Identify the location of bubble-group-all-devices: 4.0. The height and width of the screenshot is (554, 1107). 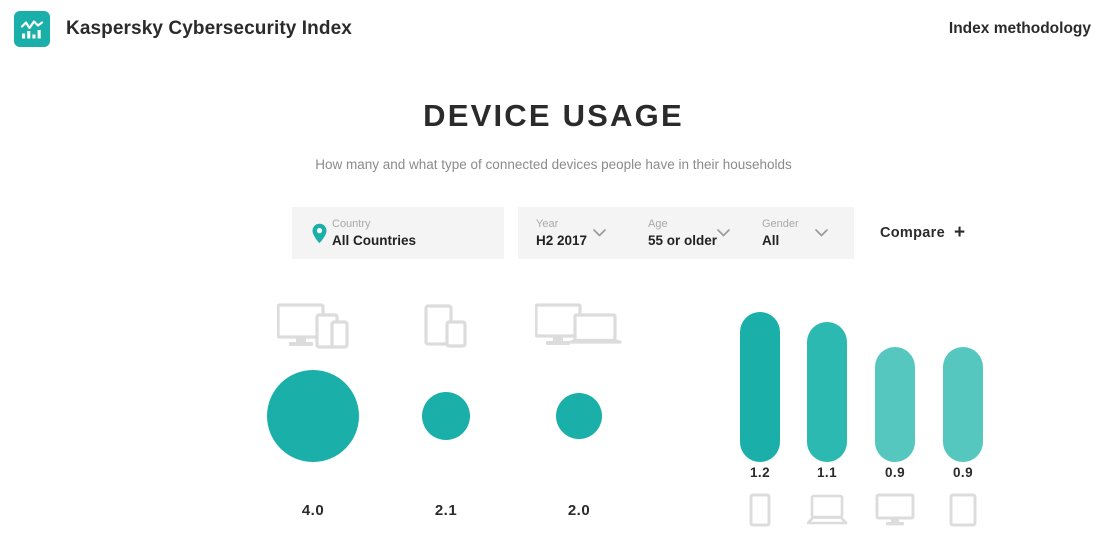
(313, 422).